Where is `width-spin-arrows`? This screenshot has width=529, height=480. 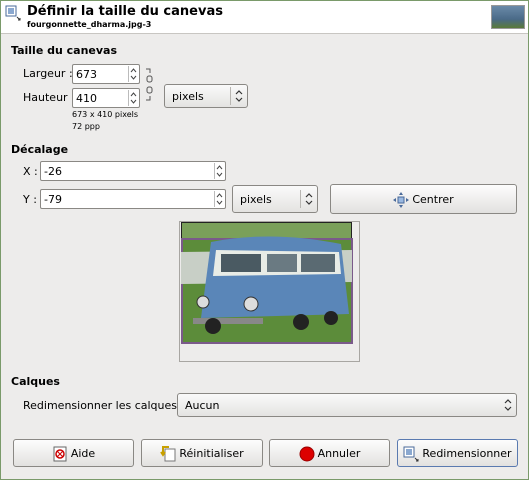
width-spin-arrows is located at coordinates (133, 74).